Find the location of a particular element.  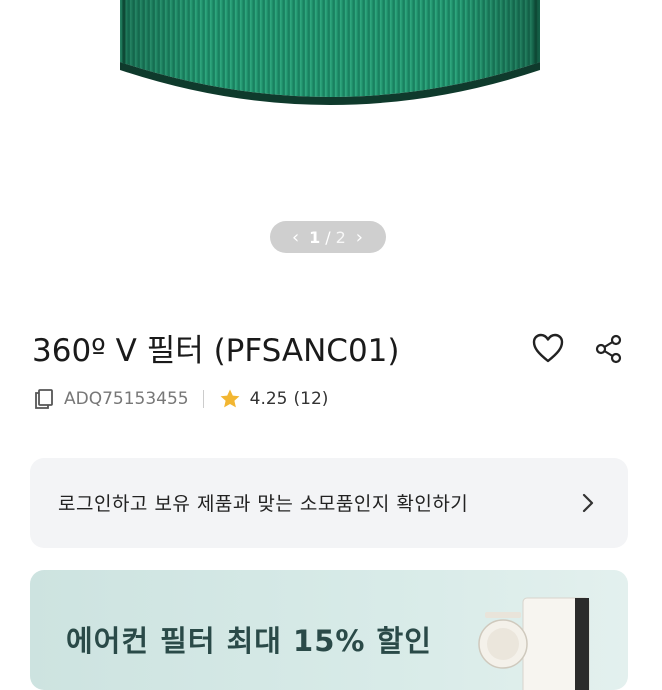

chevron-left-icon: ‹ is located at coordinates (296, 237).